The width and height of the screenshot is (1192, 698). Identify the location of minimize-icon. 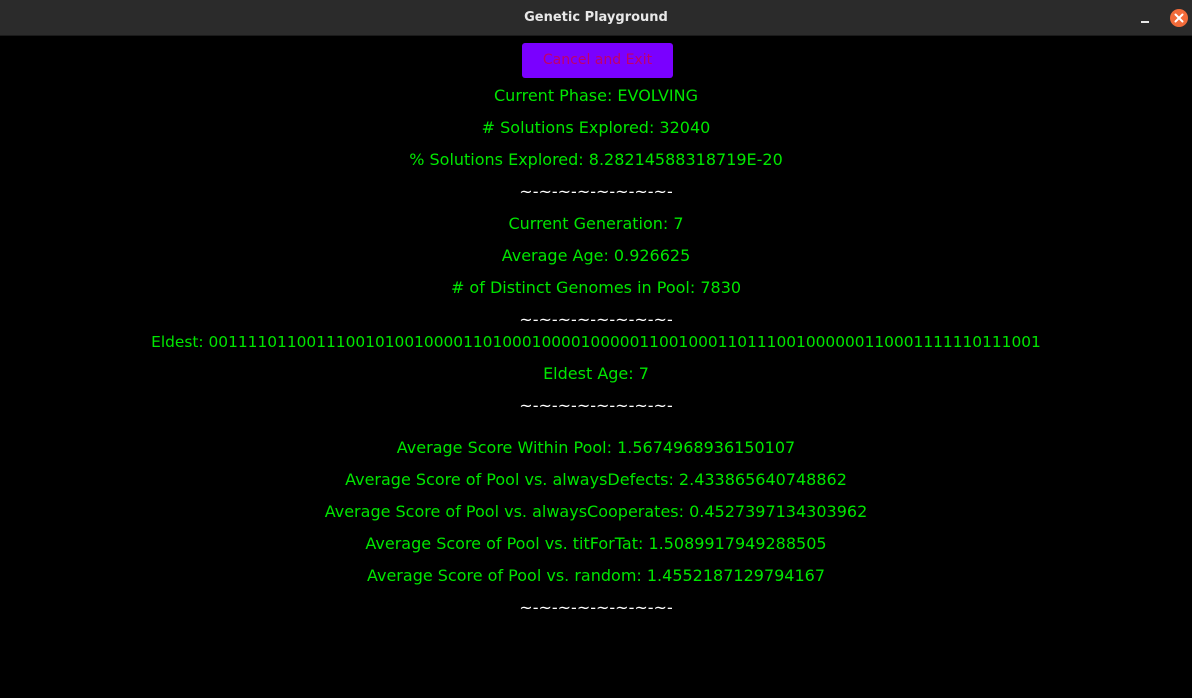
(1145, 22).